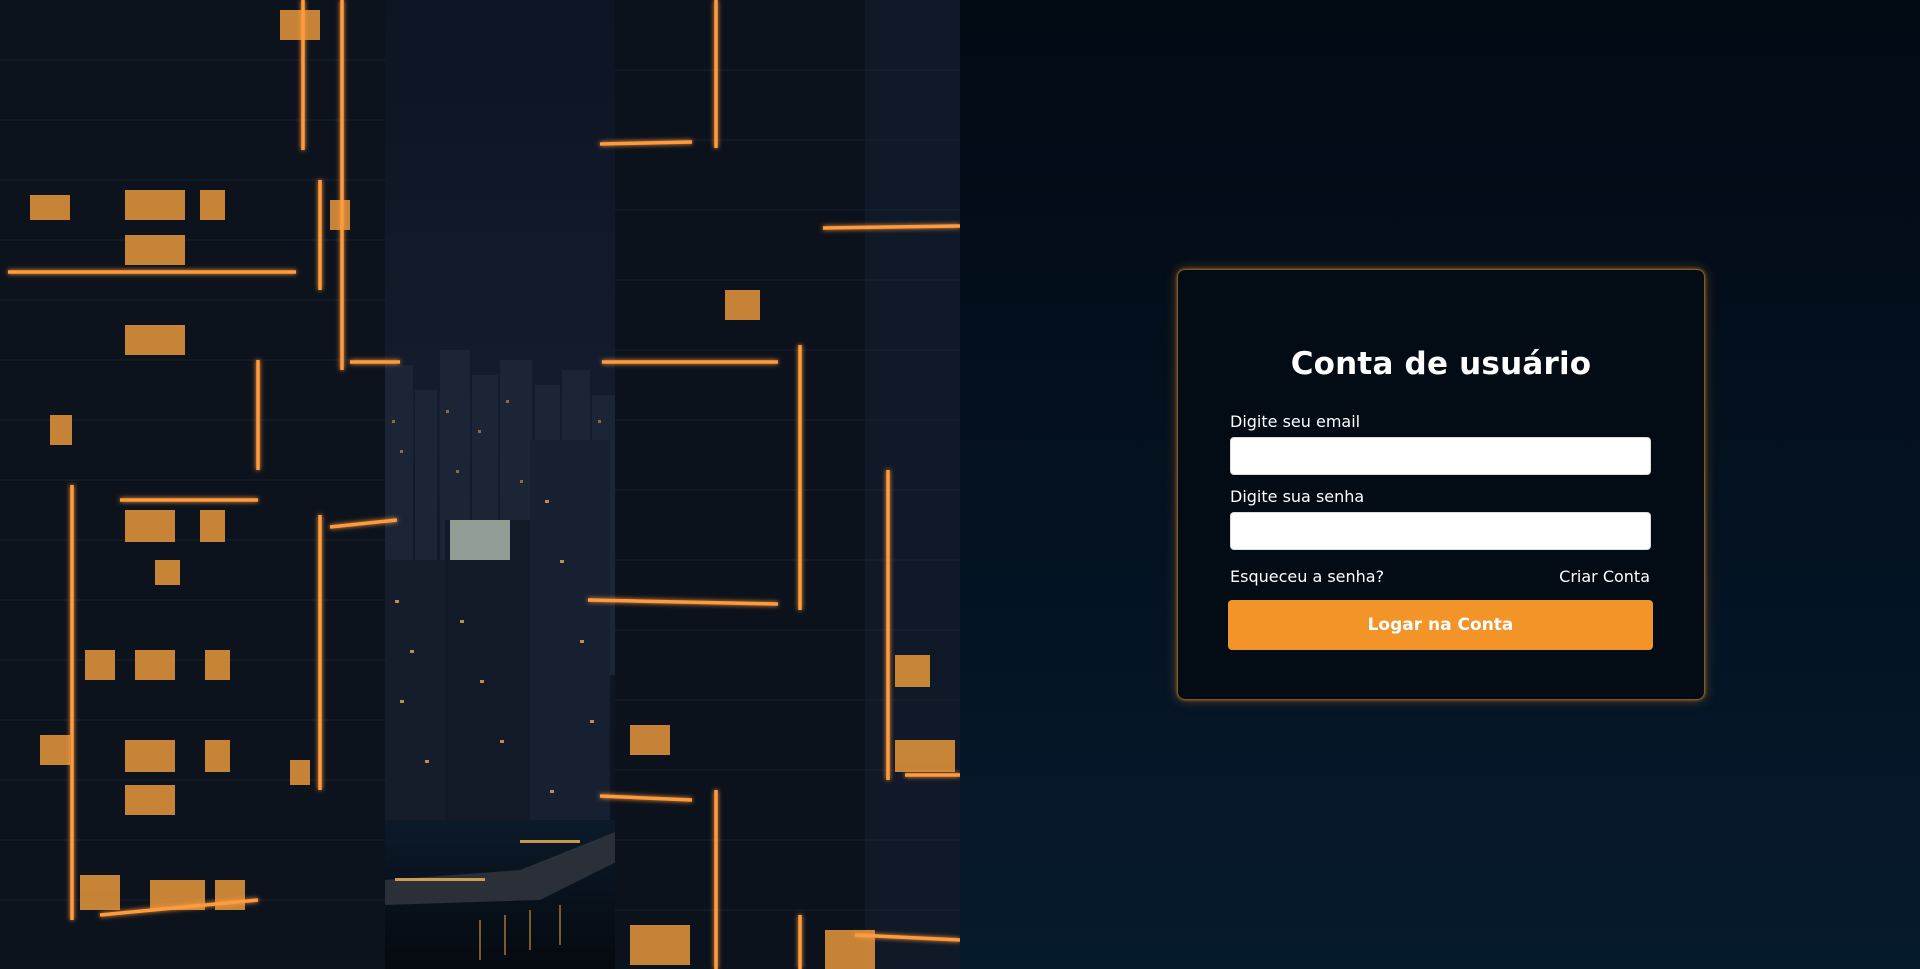 The height and width of the screenshot is (969, 1920). Describe the element at coordinates (1297, 496) in the screenshot. I see `password-label: Digite sua senha` at that location.